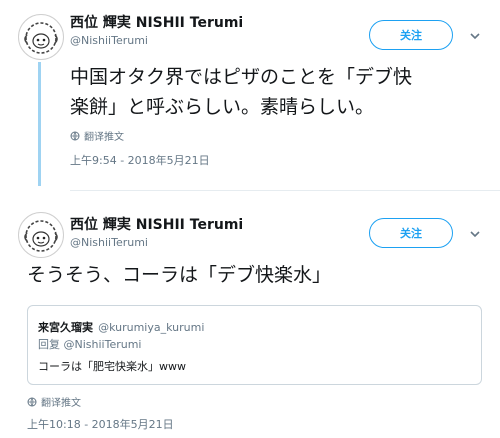 The height and width of the screenshot is (438, 500). Describe the element at coordinates (222, 107) in the screenshot. I see `tweet-text-line-2: 楽餅」と呼ぶらしい。素晴らしい。` at that location.